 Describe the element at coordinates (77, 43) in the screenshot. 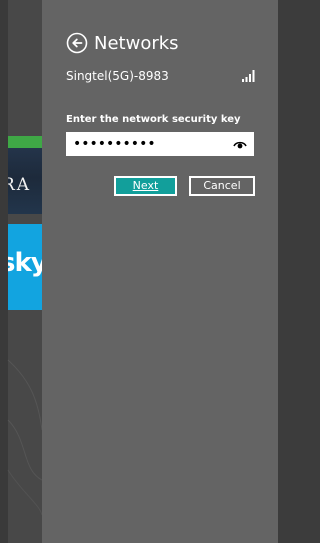

I see `back-arrow-circle-icon` at that location.